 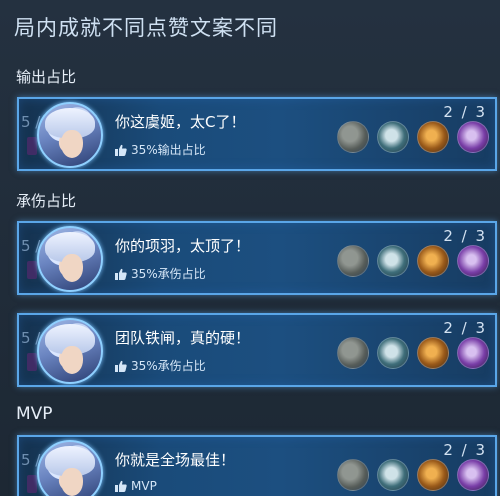 I want to click on praise-card-mvp: 5 / 你就是全场最佳！ MVP 2 / 3, so click(x=257, y=465).